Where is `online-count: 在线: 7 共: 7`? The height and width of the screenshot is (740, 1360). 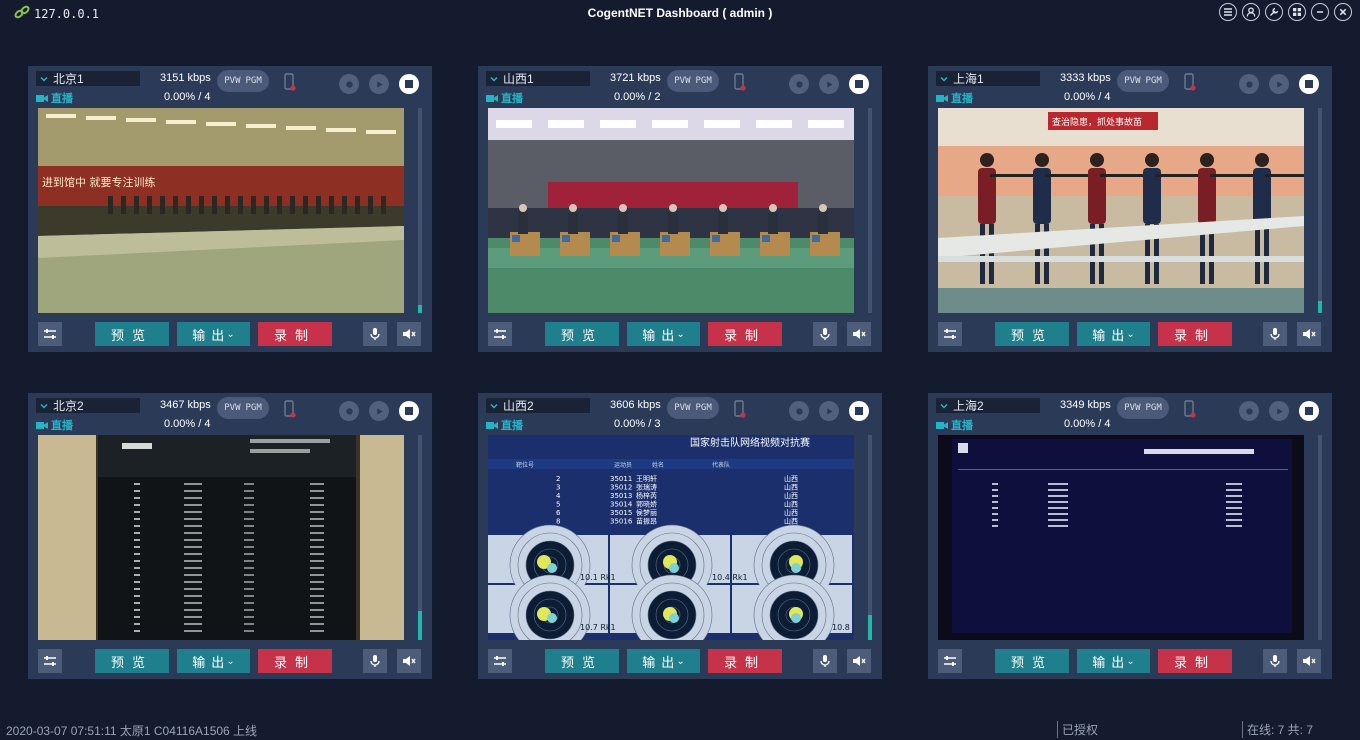
online-count: 在线: 7 共: 7 is located at coordinates (1277, 729).